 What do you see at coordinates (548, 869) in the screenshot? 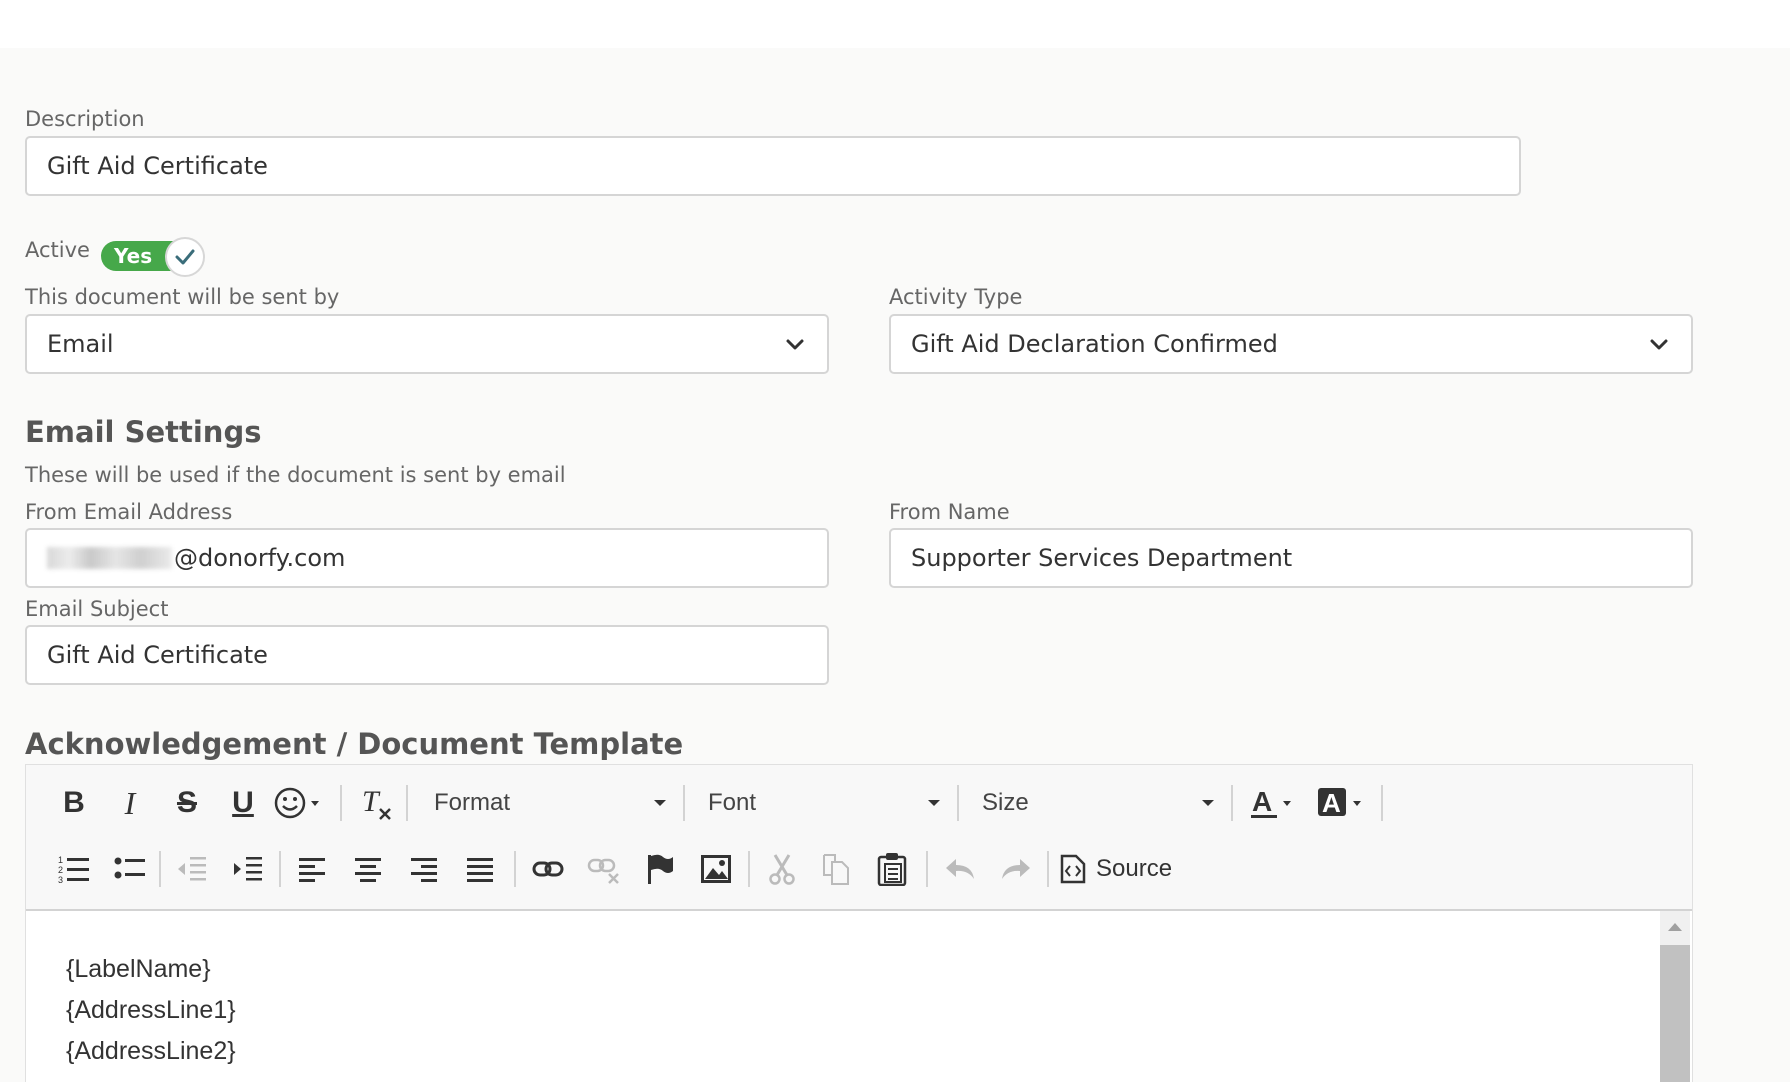
I see `link-icon` at bounding box center [548, 869].